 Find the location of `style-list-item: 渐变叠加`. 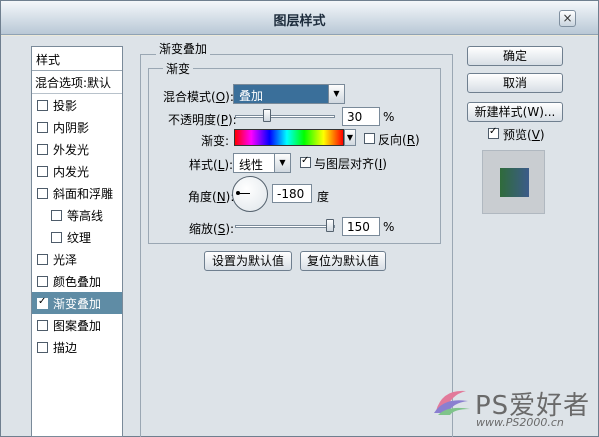

style-list-item: 渐变叠加 is located at coordinates (77, 303).